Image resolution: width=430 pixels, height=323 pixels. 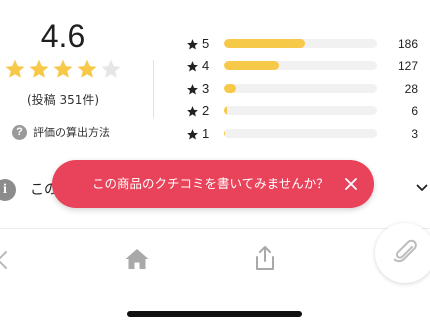 I want to click on star-rating, so click(x=63, y=70).